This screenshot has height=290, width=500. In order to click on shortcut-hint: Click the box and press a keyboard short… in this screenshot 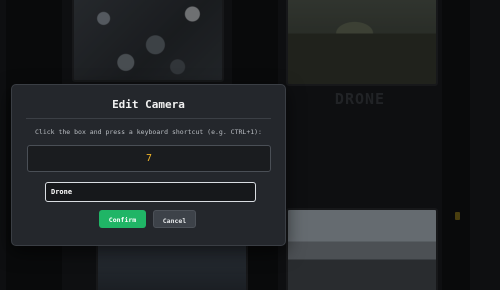, I will do `click(148, 132)`.